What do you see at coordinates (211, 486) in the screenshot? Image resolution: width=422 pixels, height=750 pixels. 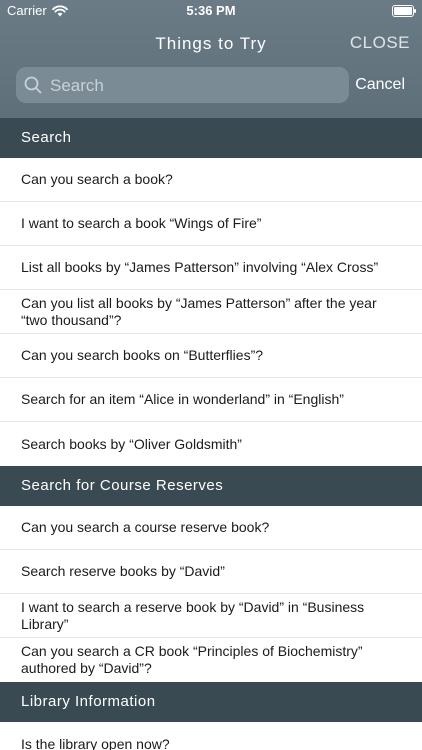 I see `section-header-course-reserves: Search for Course Reserves` at bounding box center [211, 486].